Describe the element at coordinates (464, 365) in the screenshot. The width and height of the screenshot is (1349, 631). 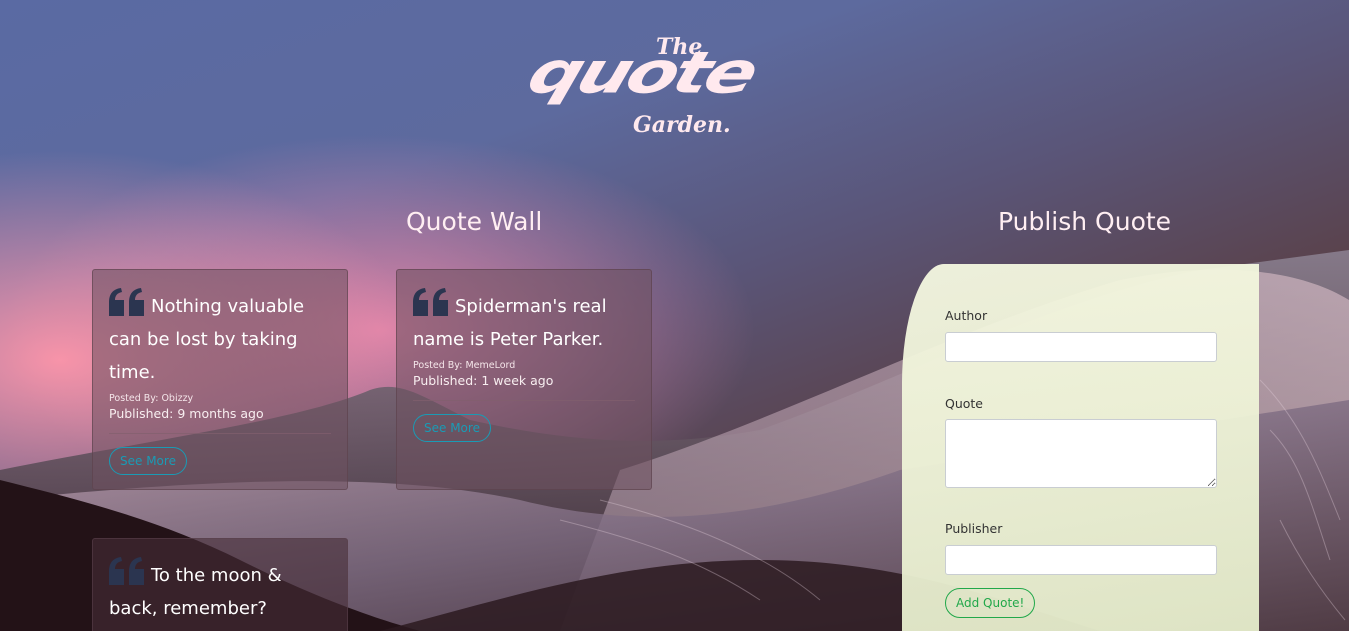
I see `posted-by: Posted By: MemeLord` at that location.